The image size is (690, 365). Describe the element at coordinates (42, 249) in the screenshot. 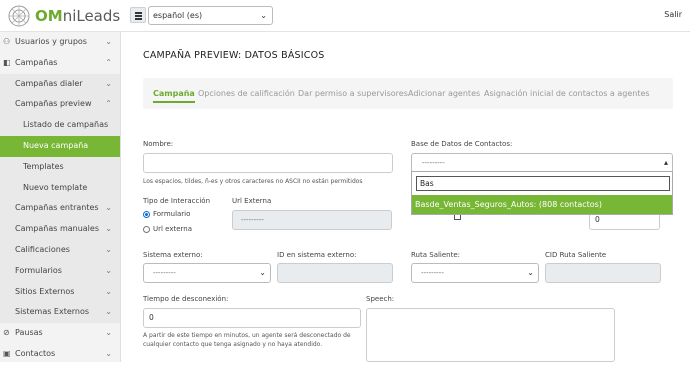

I see `sidebar-item-label: Calificaciones` at that location.